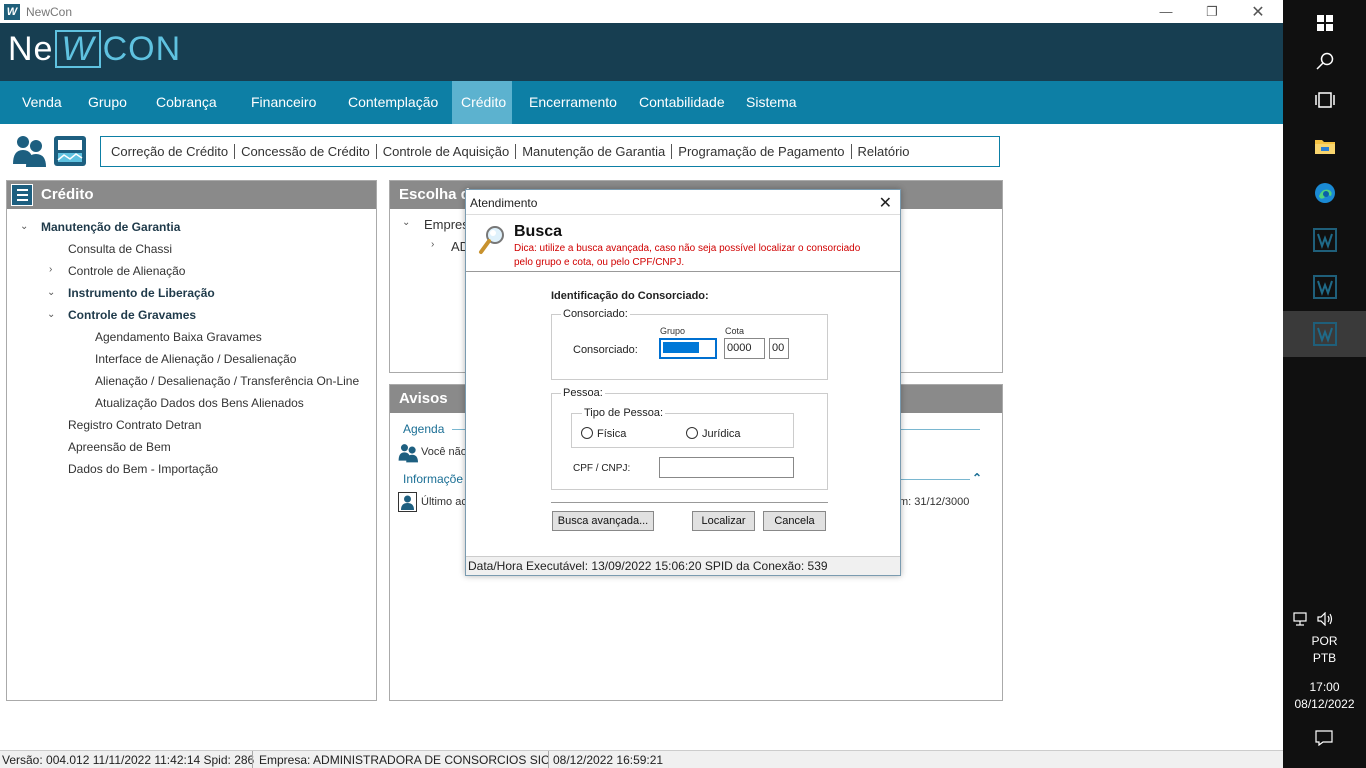 The width and height of the screenshot is (1366, 768). Describe the element at coordinates (424, 429) in the screenshot. I see `agenda-section-label: Agenda` at that location.